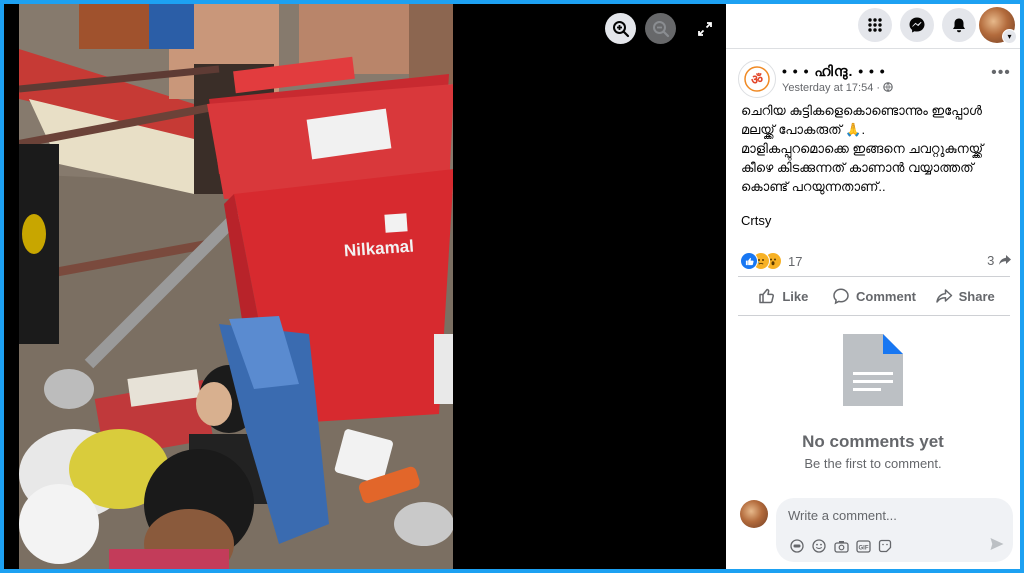  I want to click on no-comments-title: No comments yet, so click(873, 441).